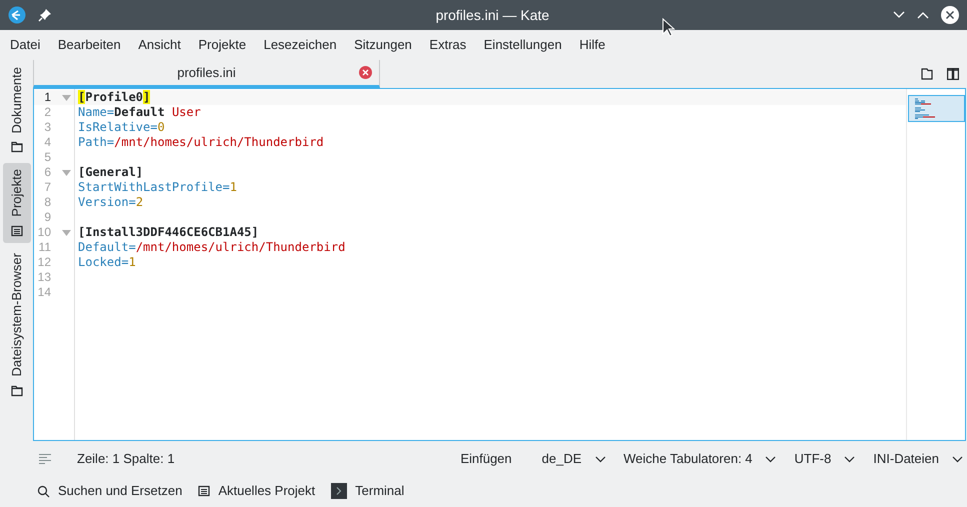 The image size is (967, 507). I want to click on split-view-icon, so click(953, 74).